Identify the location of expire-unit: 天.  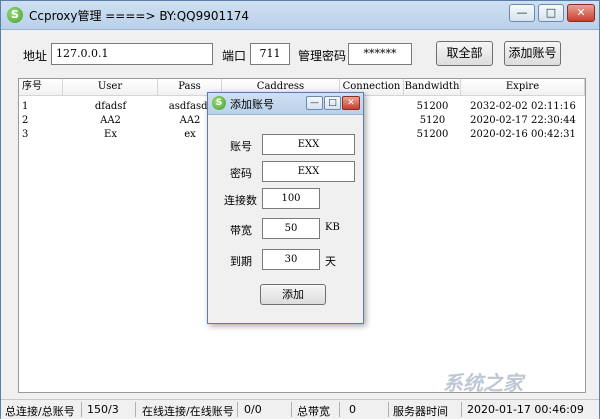
(330, 261).